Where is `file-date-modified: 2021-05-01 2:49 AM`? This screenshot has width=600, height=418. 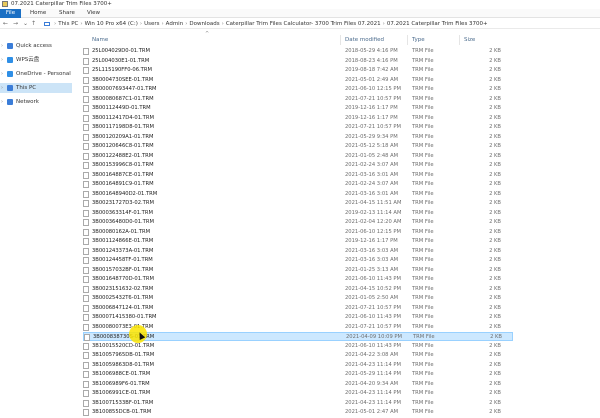
file-date-modified: 2021-05-01 2:49 AM is located at coordinates (372, 79).